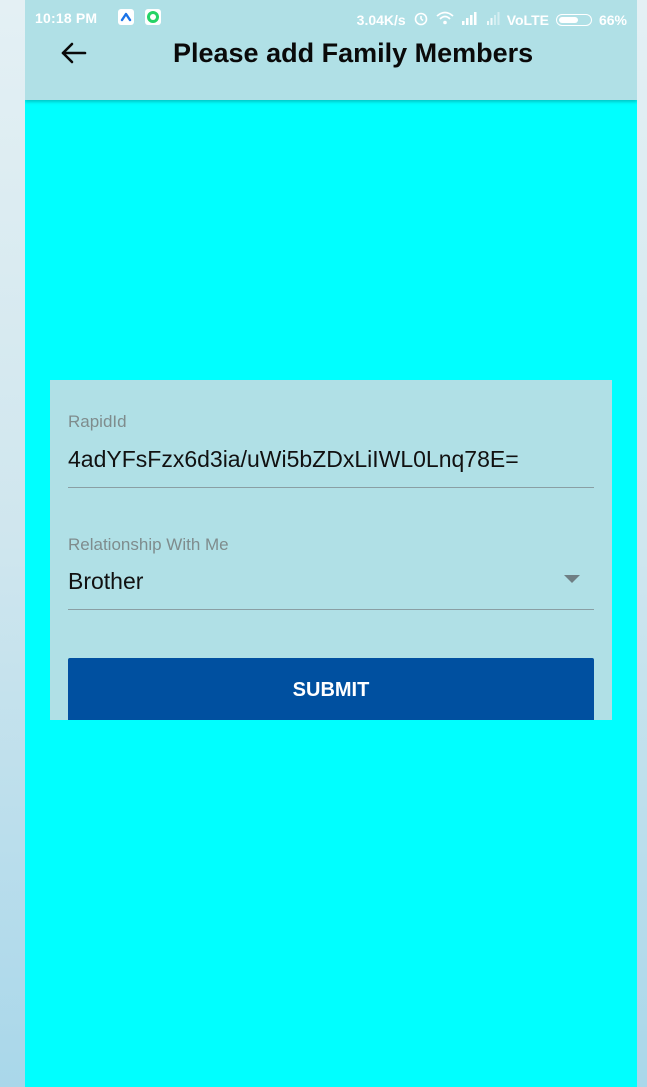 This screenshot has height=1087, width=647. I want to click on rapid-id-underline, so click(331, 487).